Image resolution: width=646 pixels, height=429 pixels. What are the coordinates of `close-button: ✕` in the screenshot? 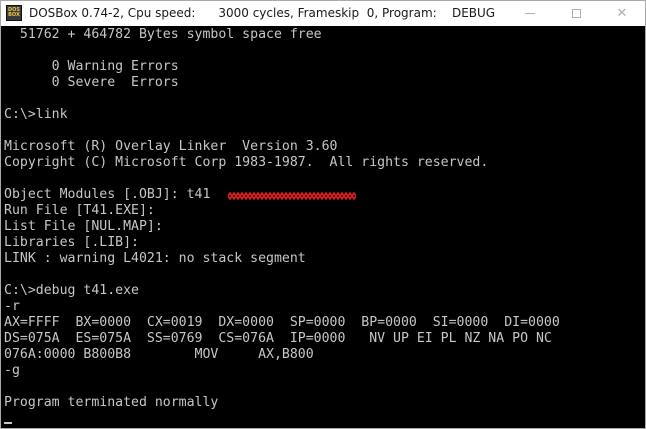 It's located at (622, 13).